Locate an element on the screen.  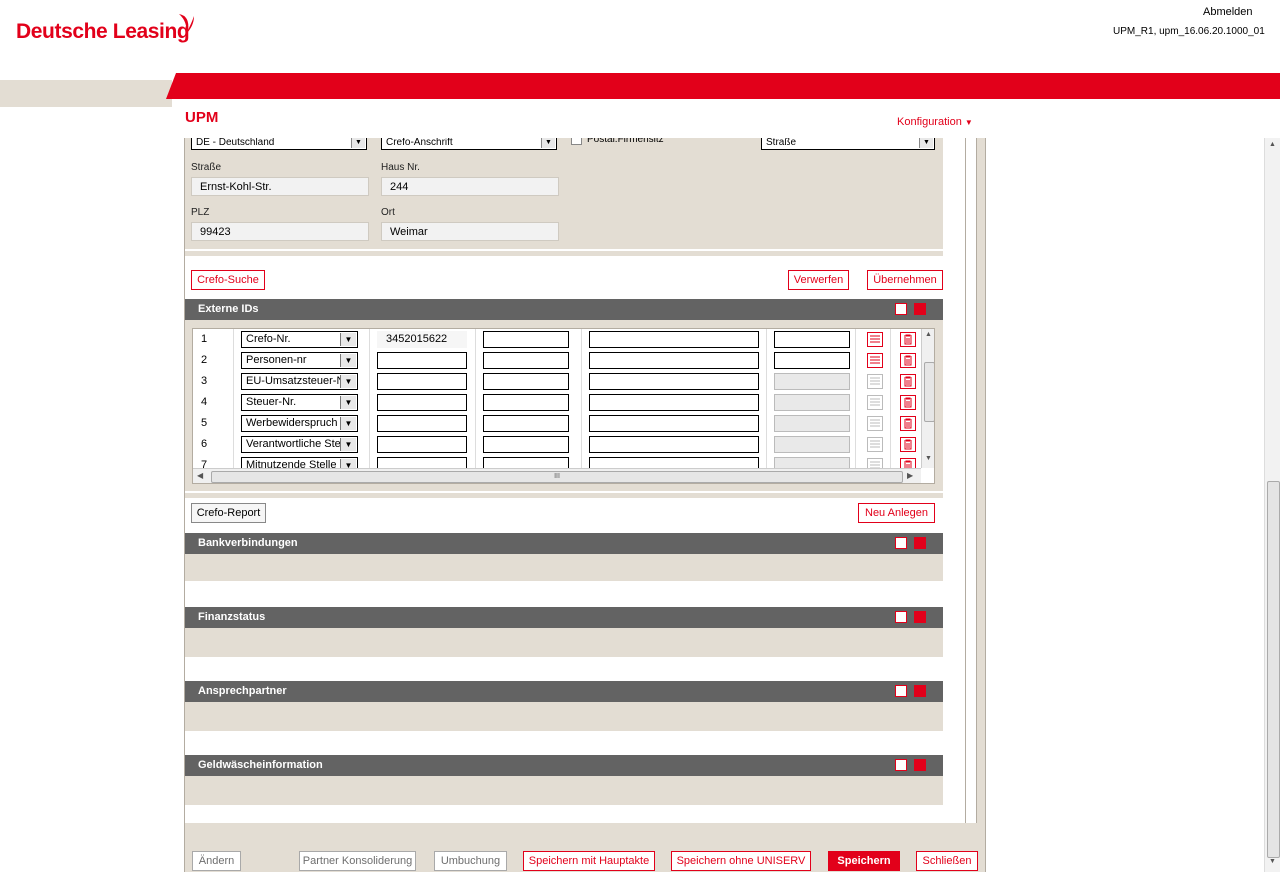
umbuchung-button: Umbuchung is located at coordinates (470, 861).